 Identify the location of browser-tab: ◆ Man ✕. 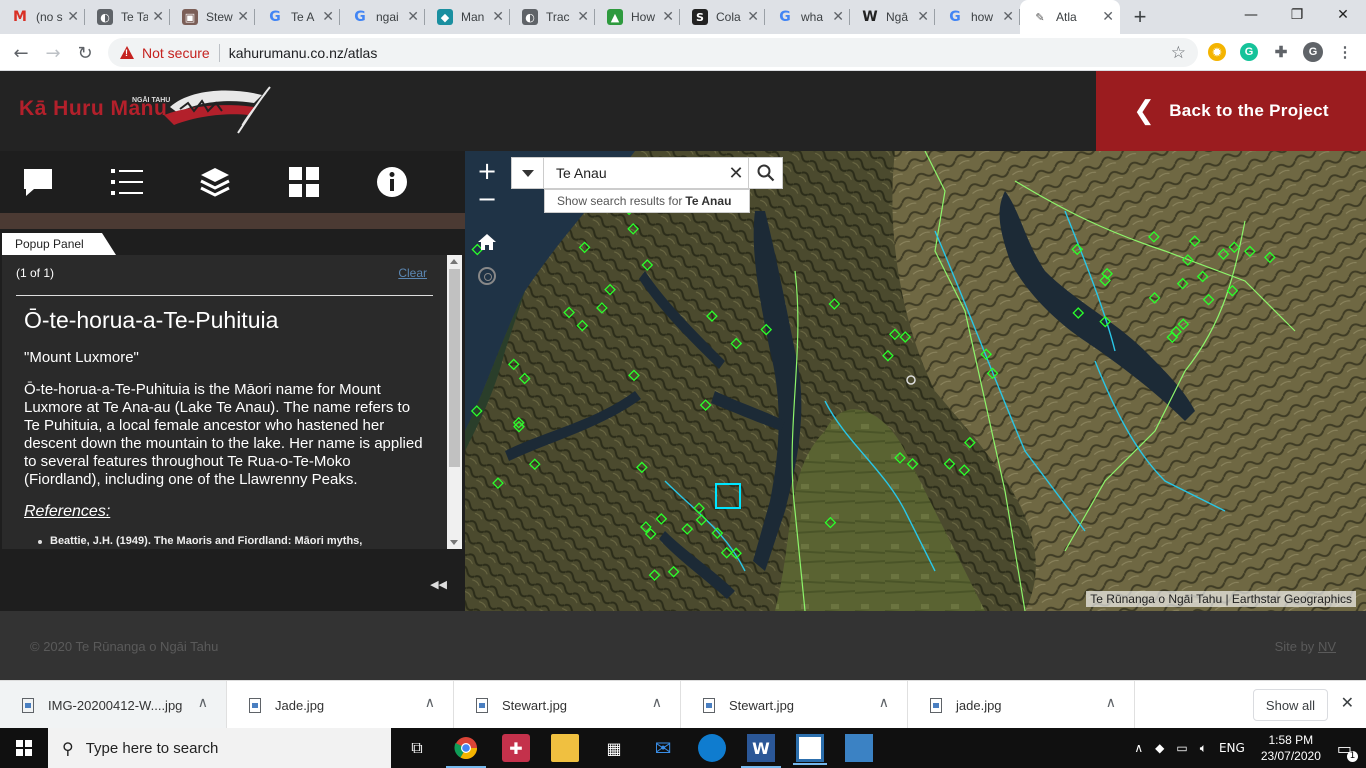
(467, 17).